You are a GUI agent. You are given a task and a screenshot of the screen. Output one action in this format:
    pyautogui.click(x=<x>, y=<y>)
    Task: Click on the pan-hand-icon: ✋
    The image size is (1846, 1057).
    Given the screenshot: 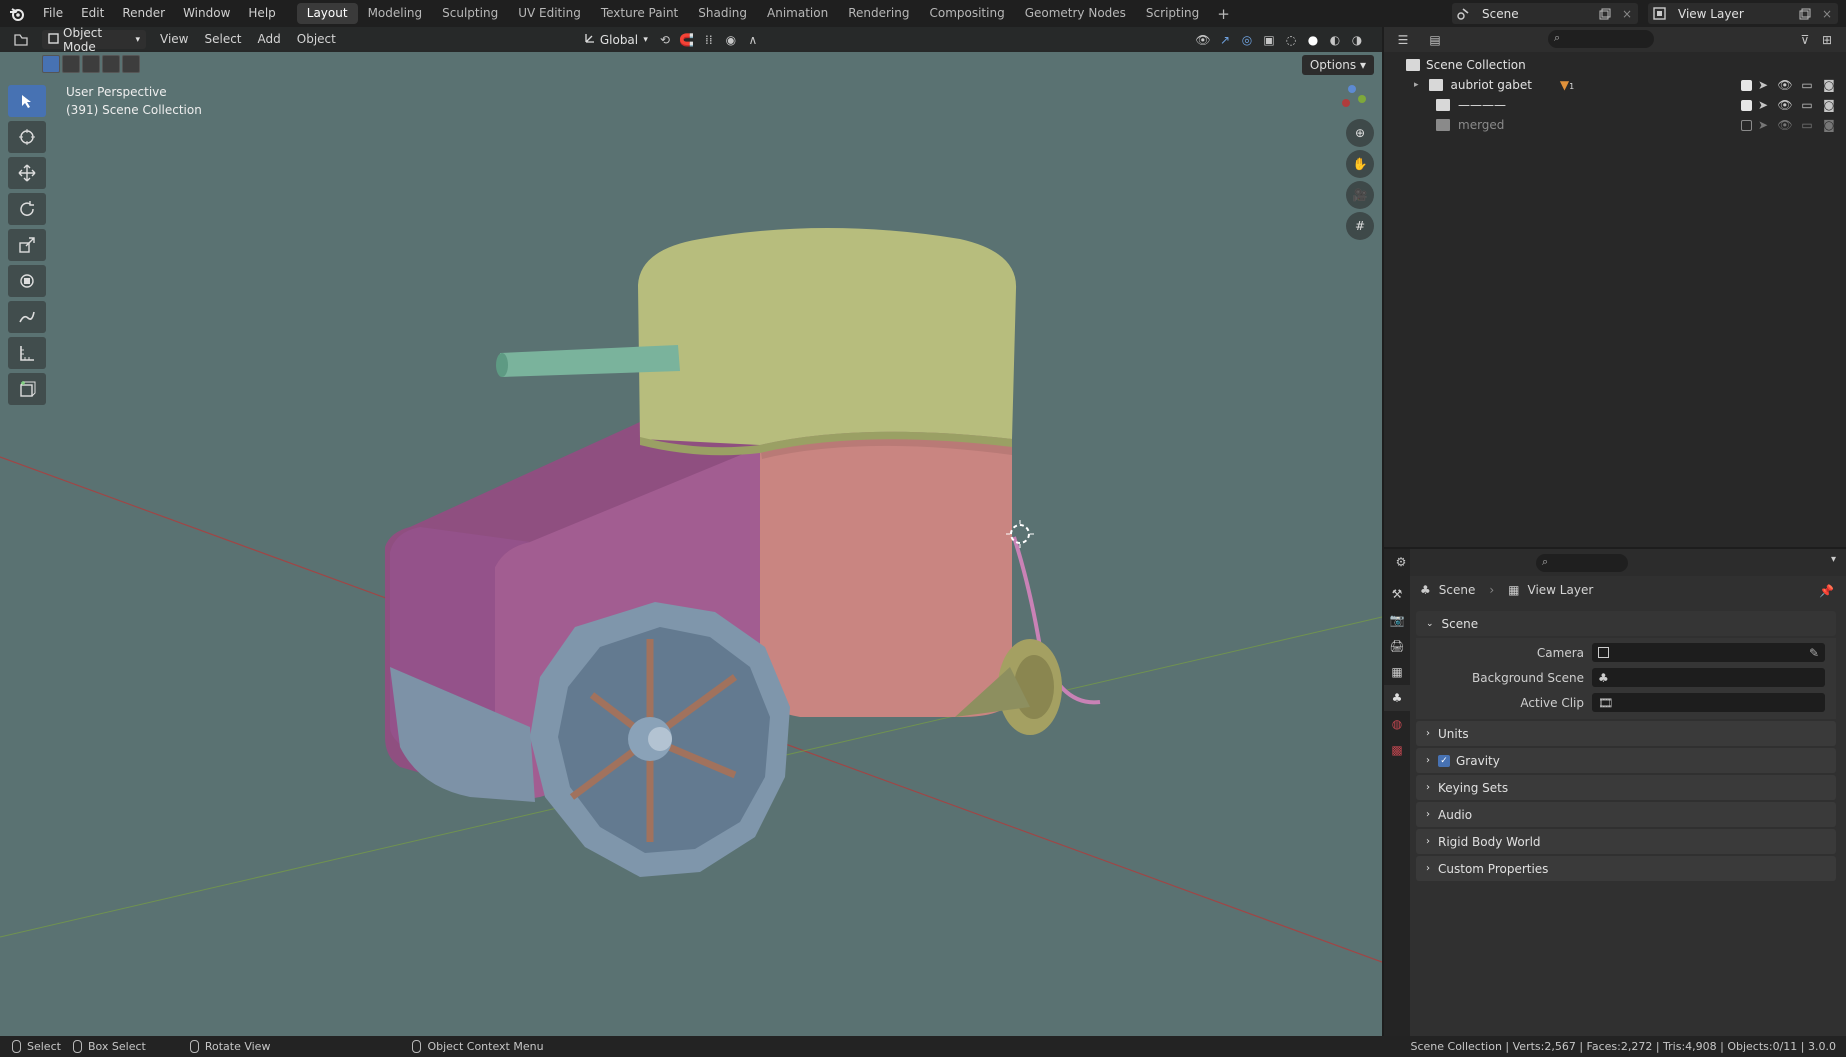 What is the action you would take?
    pyautogui.click(x=1360, y=164)
    